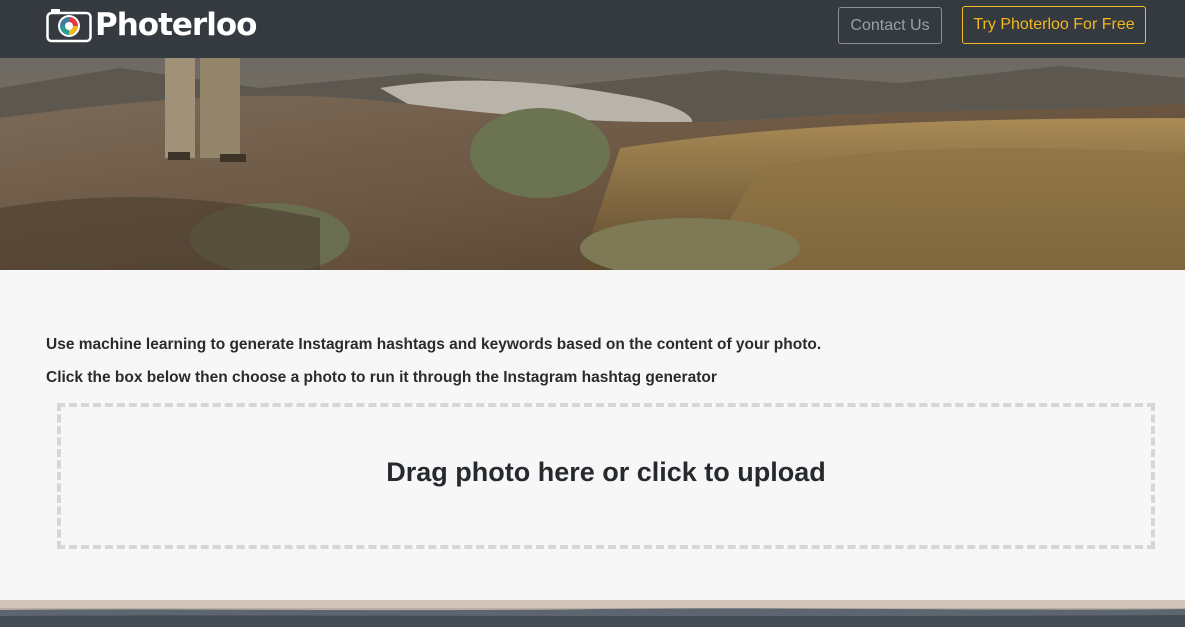 This screenshot has height=627, width=1185. Describe the element at coordinates (176, 25) in the screenshot. I see `brand-name: Photerloo` at that location.